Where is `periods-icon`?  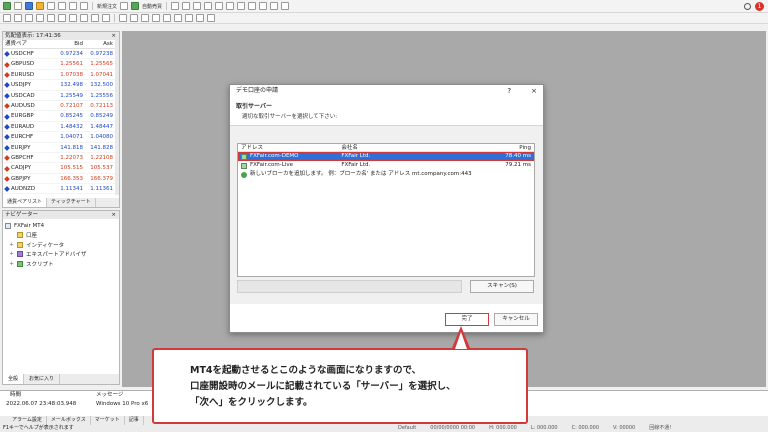 periods-icon is located at coordinates (274, 6).